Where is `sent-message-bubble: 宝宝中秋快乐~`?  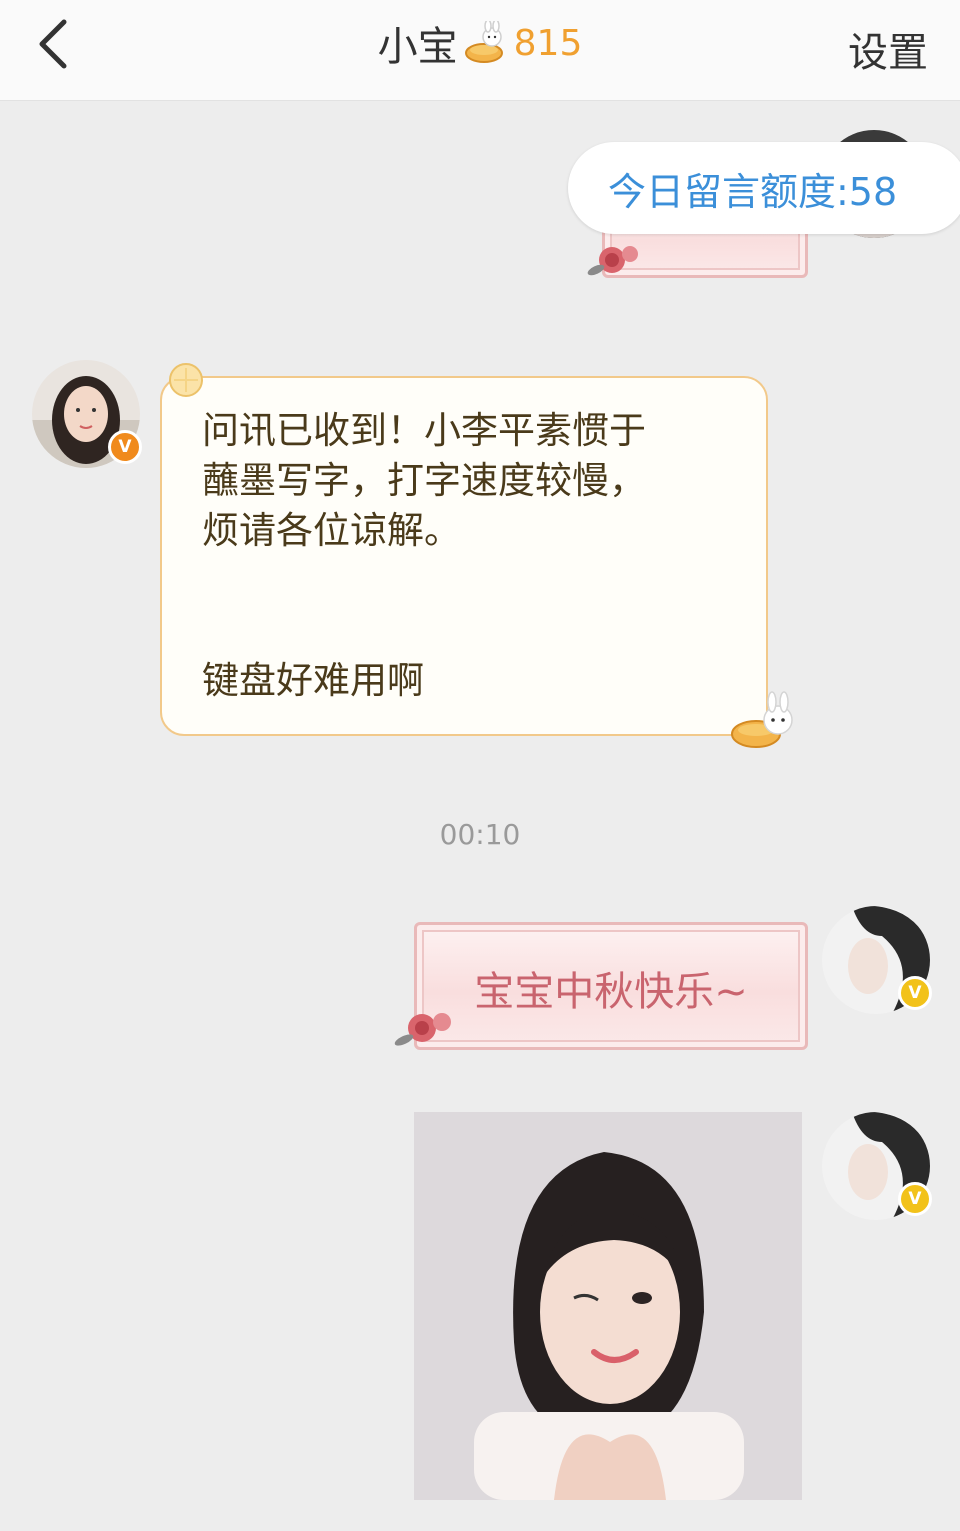
sent-message-bubble: 宝宝中秋快乐~ is located at coordinates (611, 986).